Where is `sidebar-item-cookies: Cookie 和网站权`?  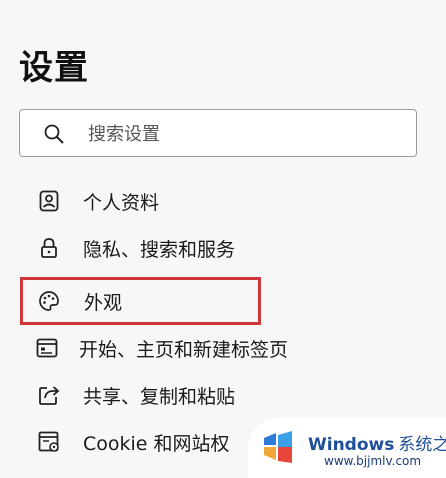 sidebar-item-cookies: Cookie 和网站权 is located at coordinates (152, 442).